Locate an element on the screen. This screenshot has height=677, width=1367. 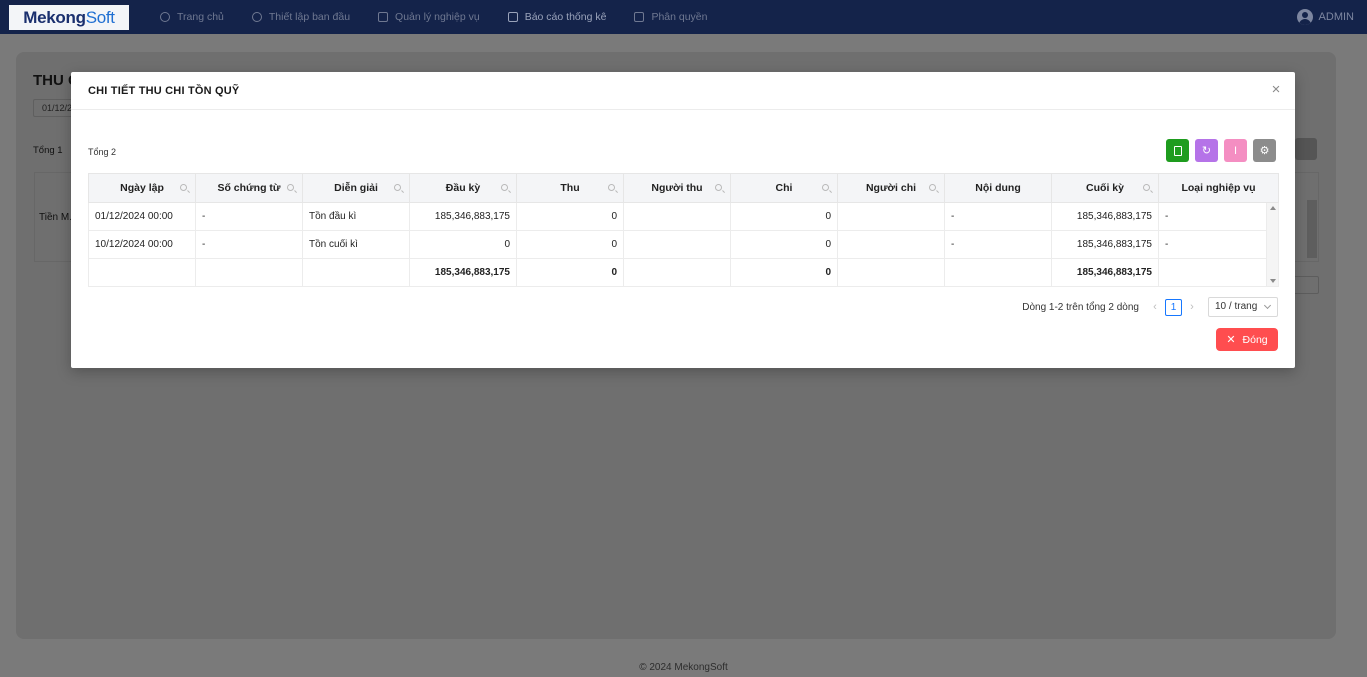
table-toolbar: ↻ I ⚙ is located at coordinates (1224, 150).